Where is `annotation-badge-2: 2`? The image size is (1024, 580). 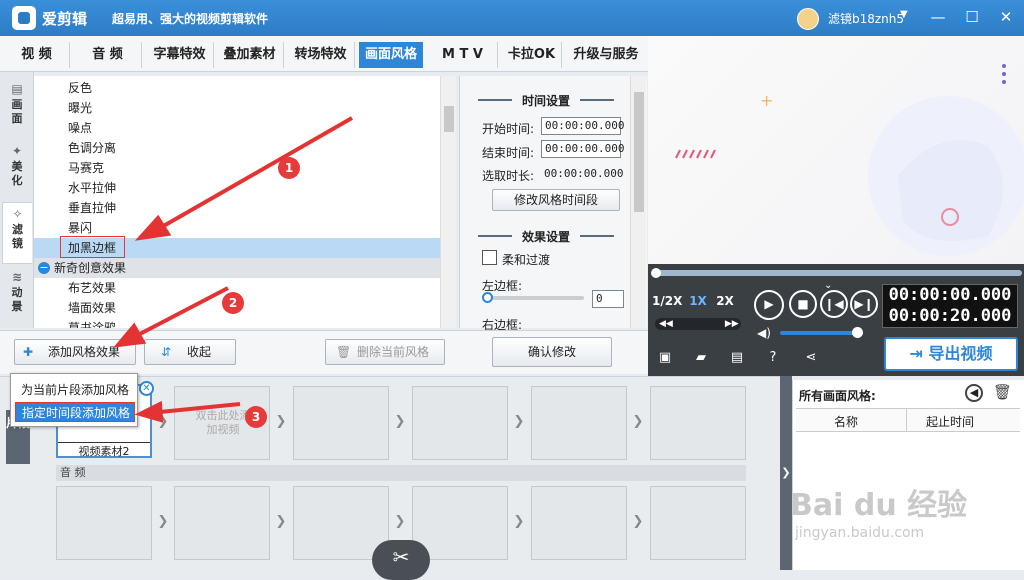
annotation-badge-2: 2 is located at coordinates (233, 303).